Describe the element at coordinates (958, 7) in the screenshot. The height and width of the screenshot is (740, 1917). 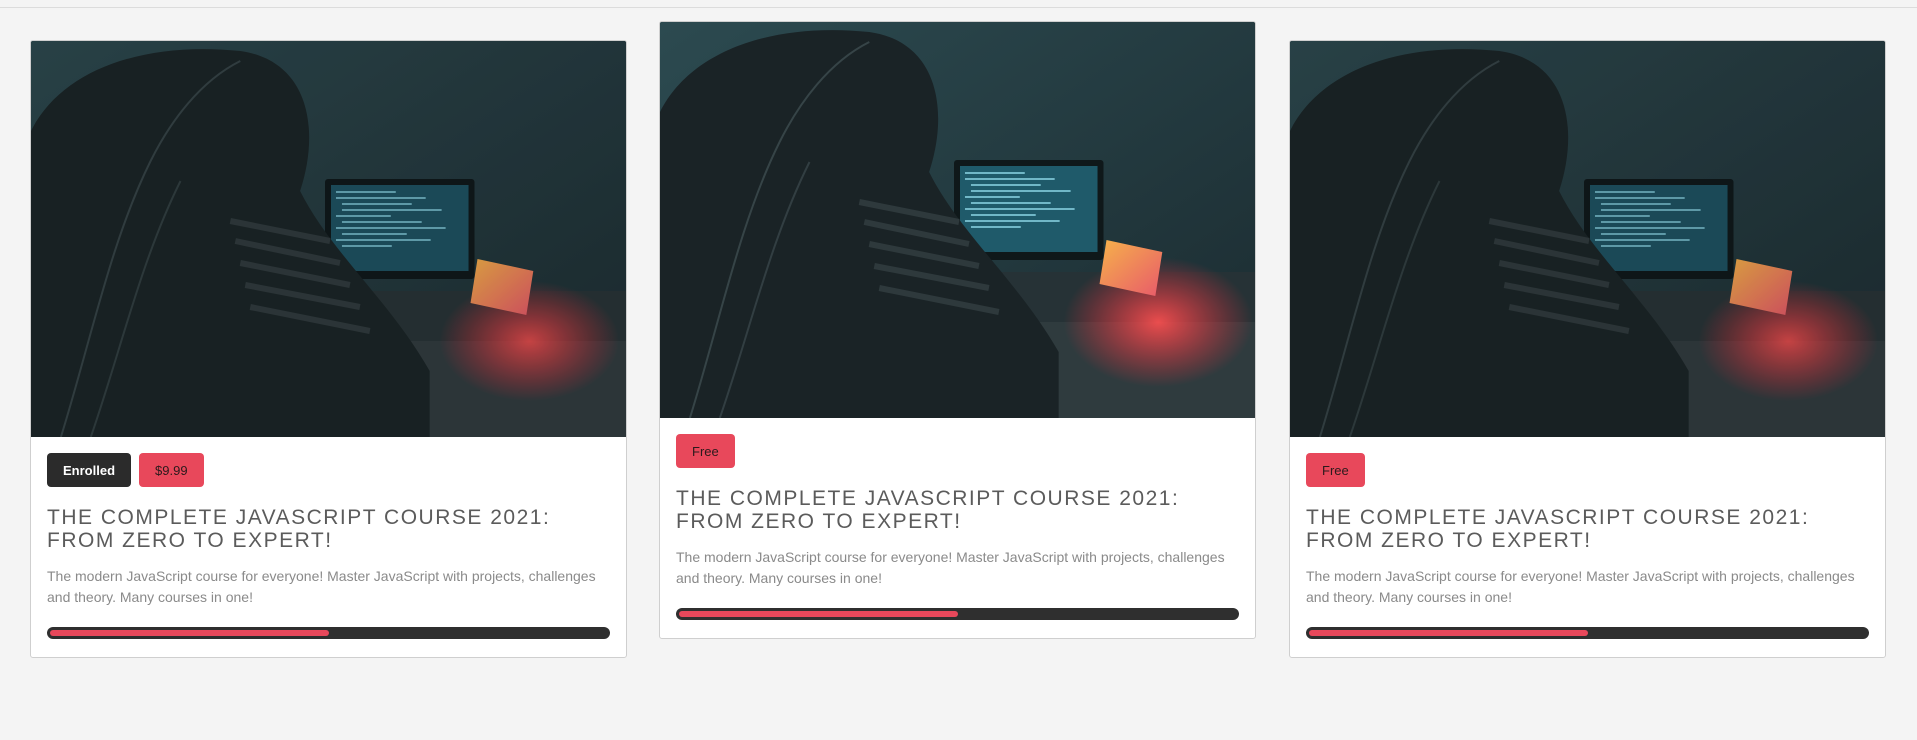
I see `top-divider` at that location.